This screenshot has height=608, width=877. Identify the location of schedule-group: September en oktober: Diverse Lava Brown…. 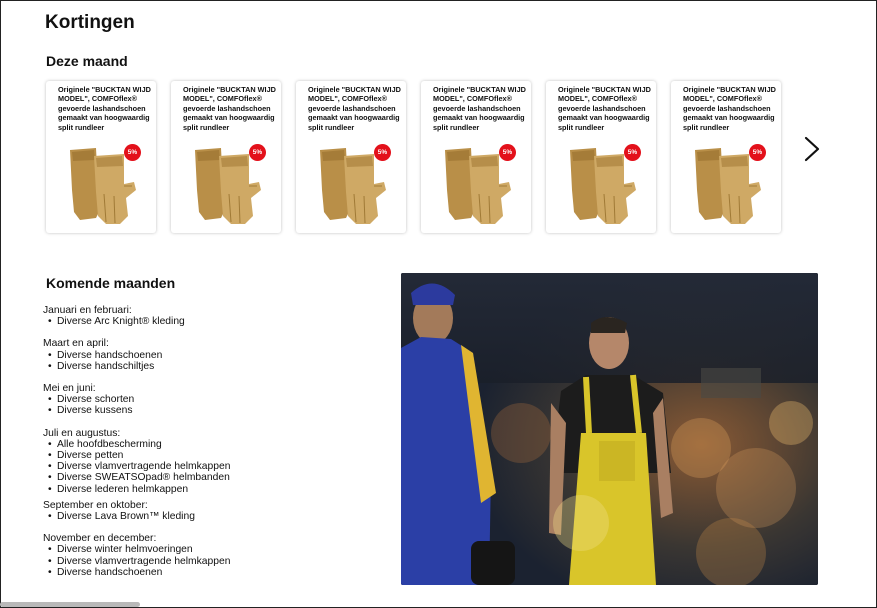
(208, 511).